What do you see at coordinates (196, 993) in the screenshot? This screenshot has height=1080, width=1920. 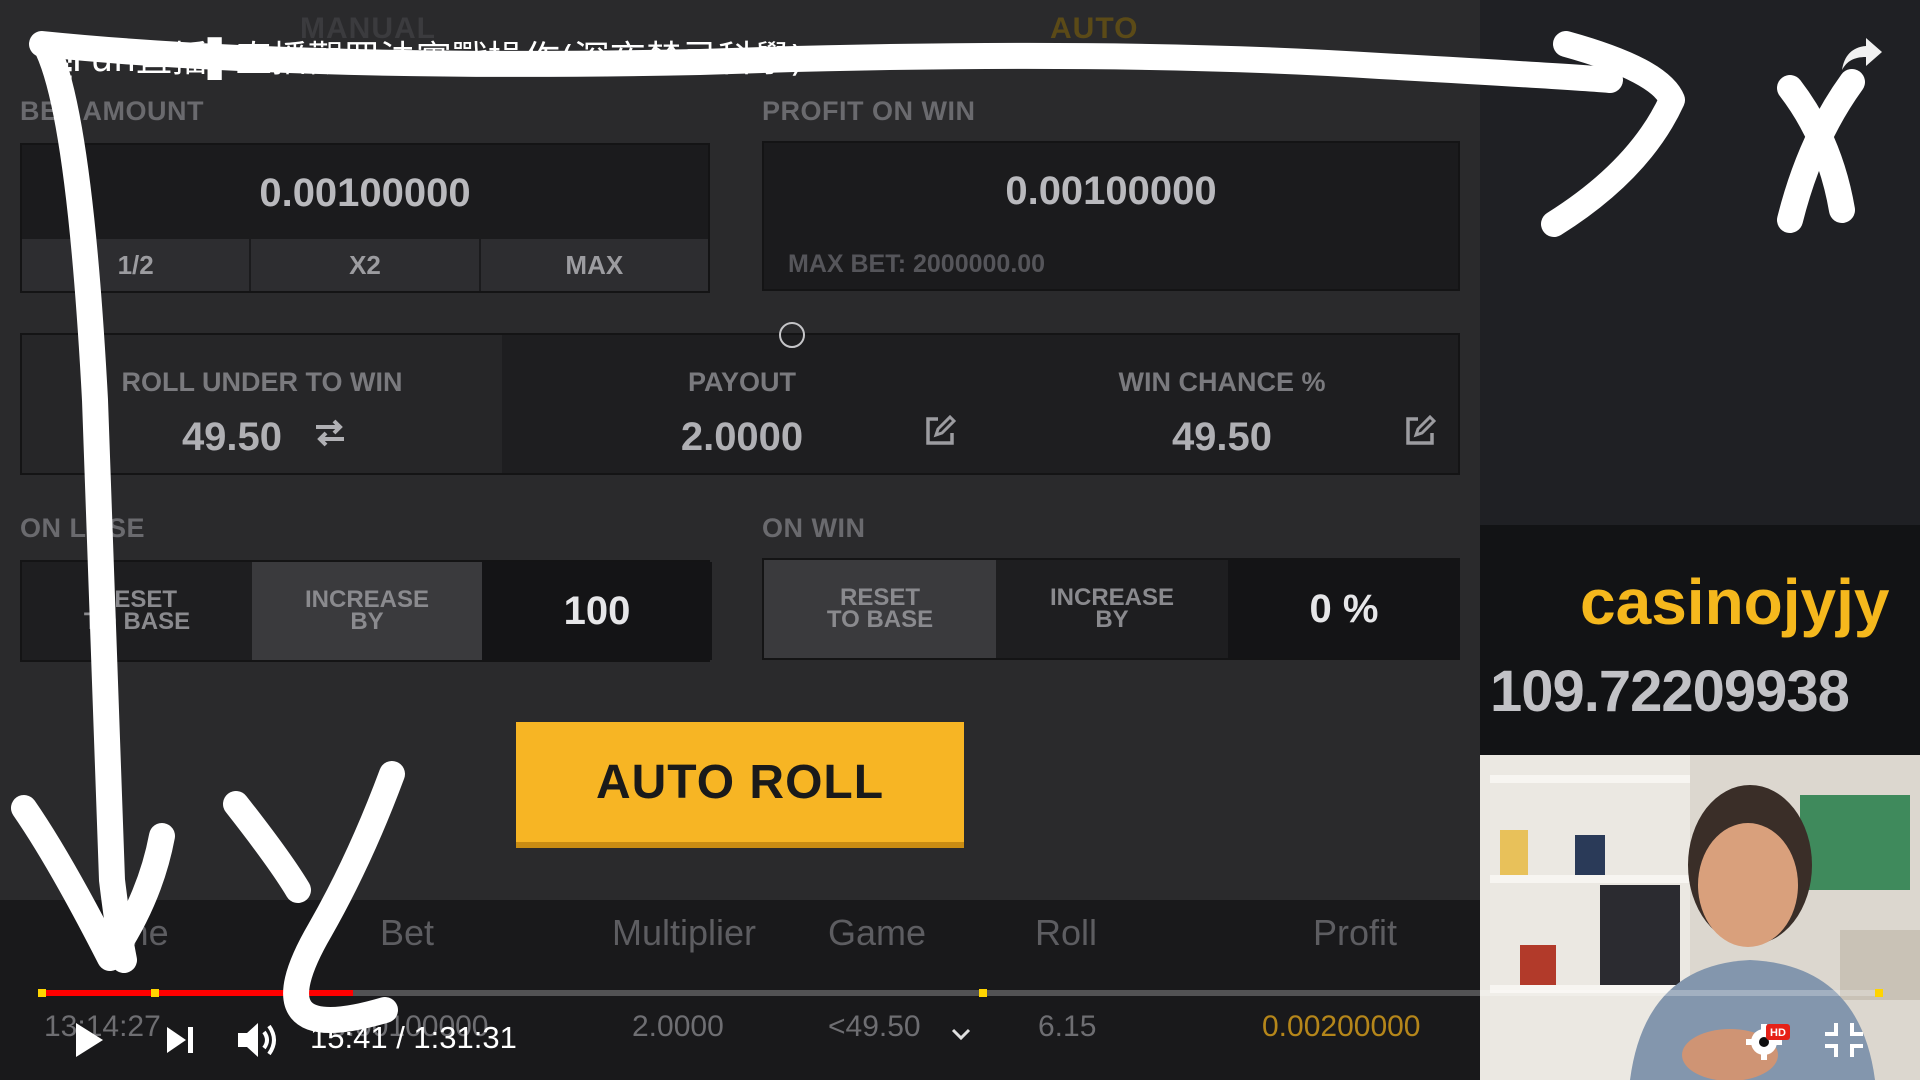 I see `progress-played` at bounding box center [196, 993].